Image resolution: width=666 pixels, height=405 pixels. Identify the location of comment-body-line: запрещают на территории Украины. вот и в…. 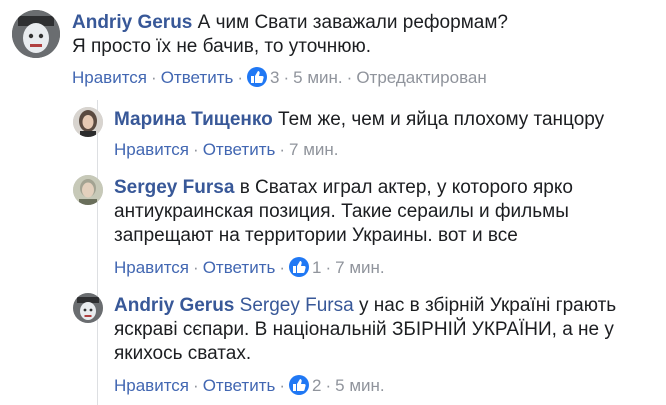
(316, 235).